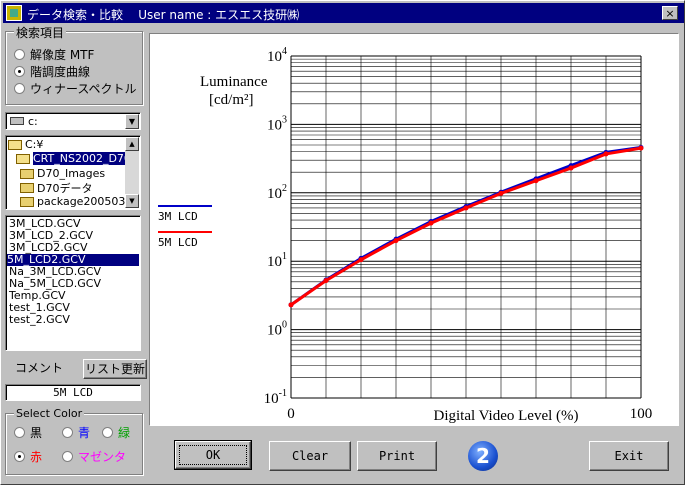  I want to click on color-option: マゼンタ, so click(94, 456).